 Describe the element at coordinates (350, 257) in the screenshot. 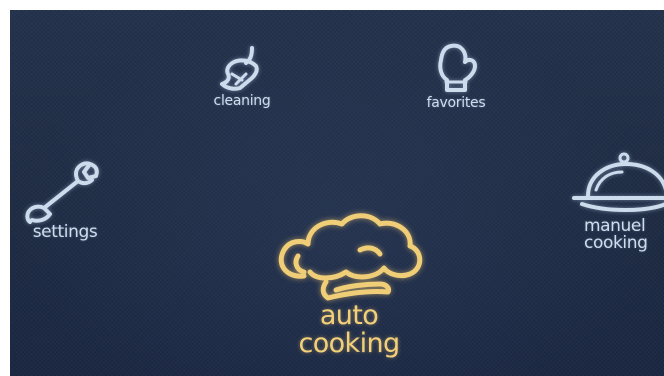

I see `chef-hat-icon` at that location.